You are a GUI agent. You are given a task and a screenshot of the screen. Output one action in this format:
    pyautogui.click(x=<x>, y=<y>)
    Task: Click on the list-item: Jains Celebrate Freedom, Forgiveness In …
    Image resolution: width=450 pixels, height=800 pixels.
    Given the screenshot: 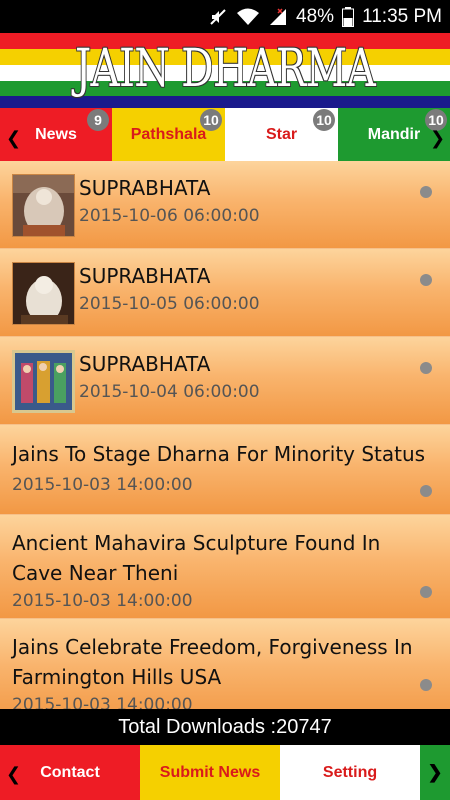 What is the action you would take?
    pyautogui.click(x=225, y=664)
    